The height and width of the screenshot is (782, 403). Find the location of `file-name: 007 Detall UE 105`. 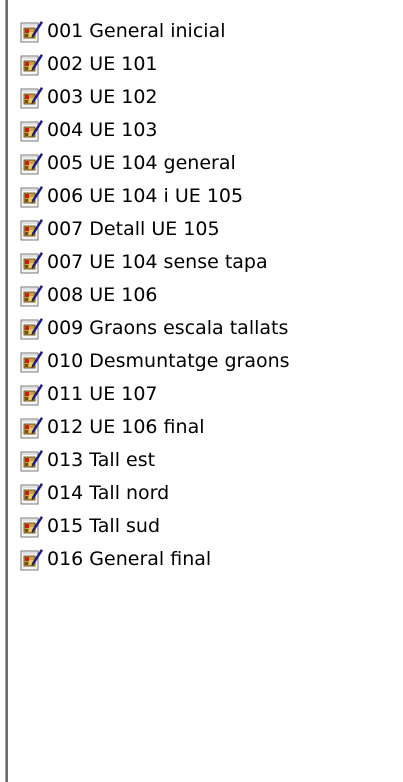

file-name: 007 Detall UE 105 is located at coordinates (133, 228).